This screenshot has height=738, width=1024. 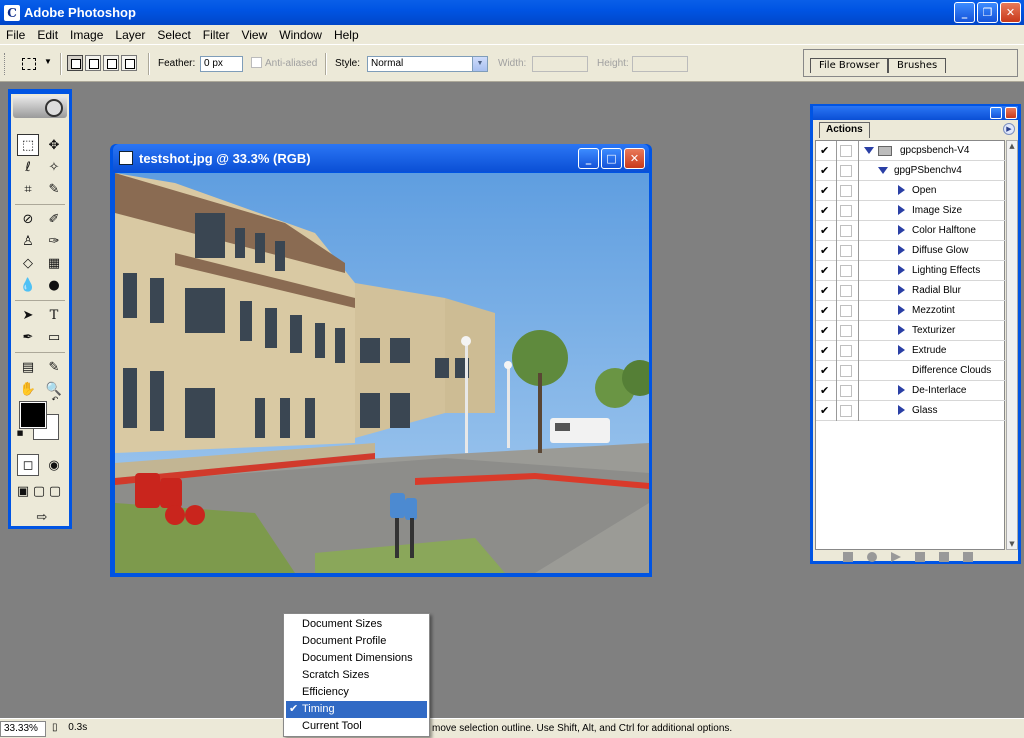 What do you see at coordinates (848, 557) in the screenshot?
I see `stop-icon` at bounding box center [848, 557].